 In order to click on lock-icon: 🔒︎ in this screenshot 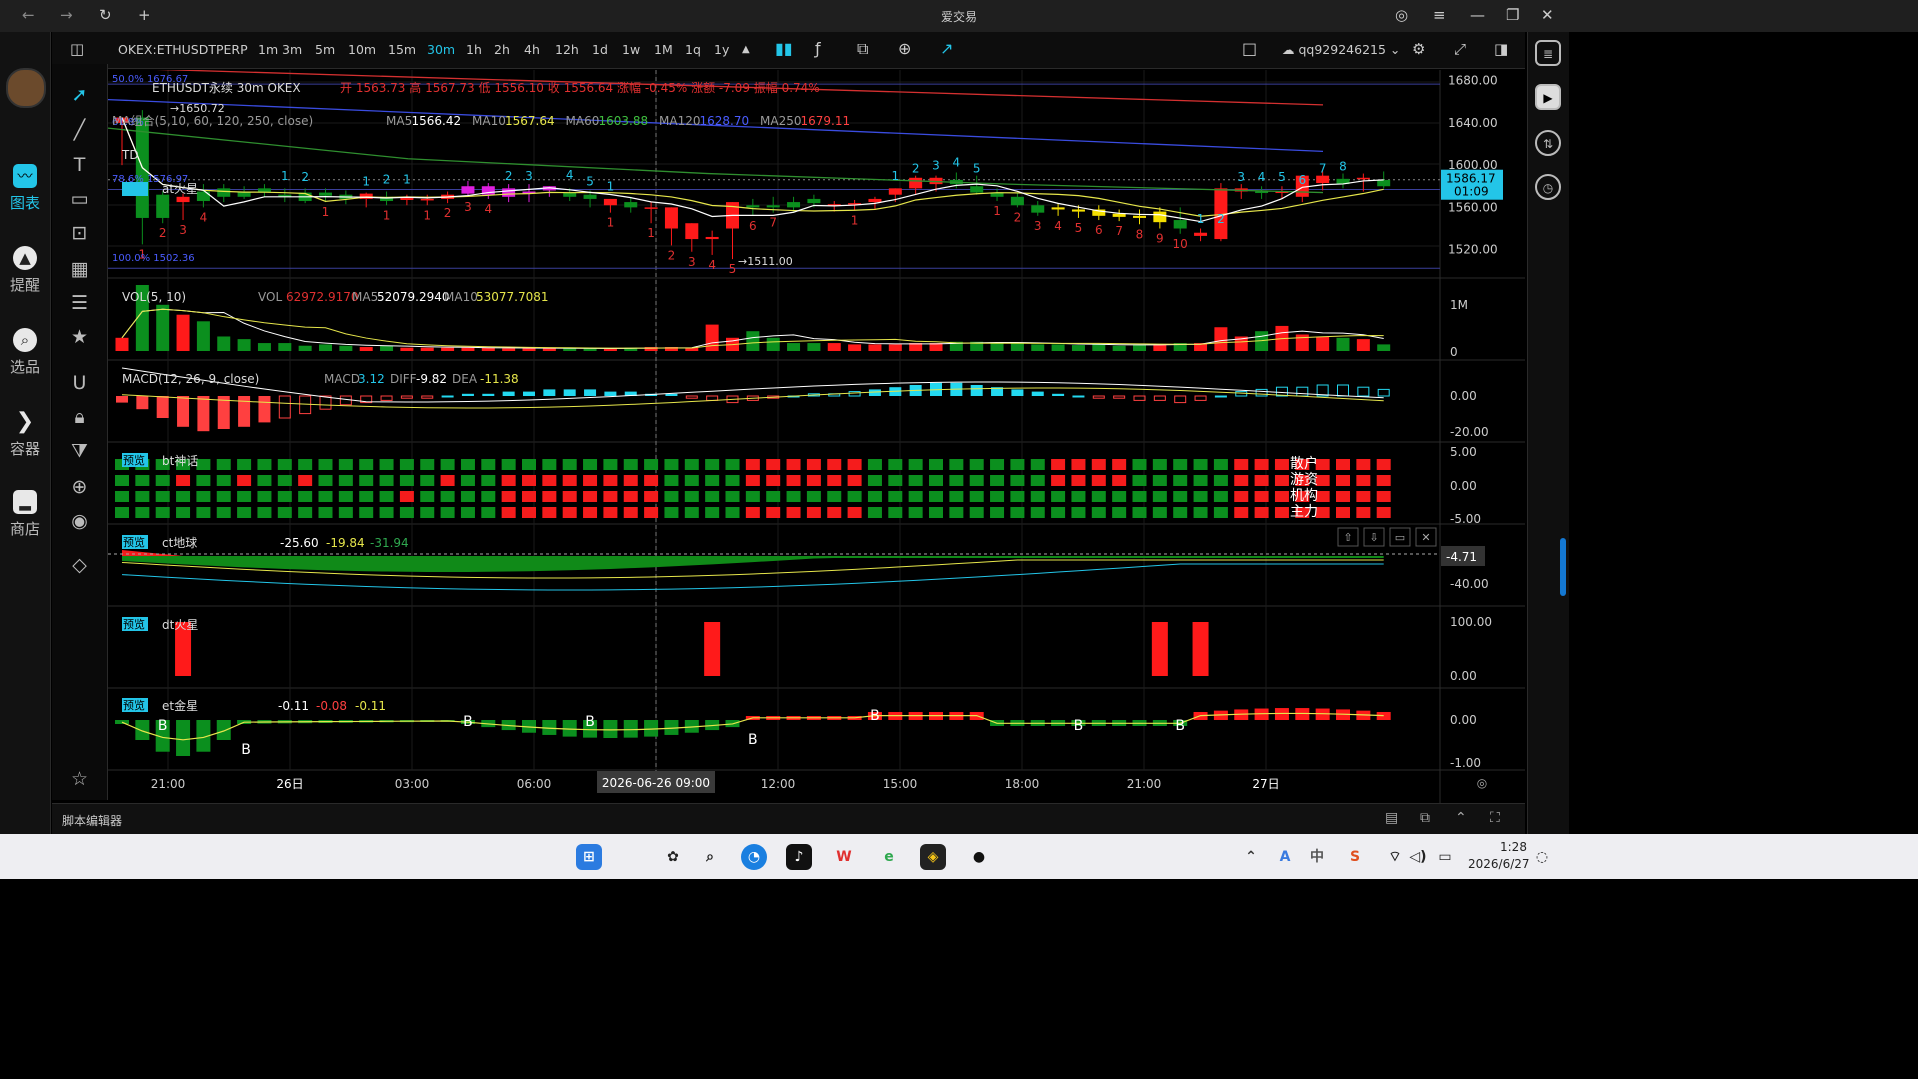, I will do `click(79, 417)`.